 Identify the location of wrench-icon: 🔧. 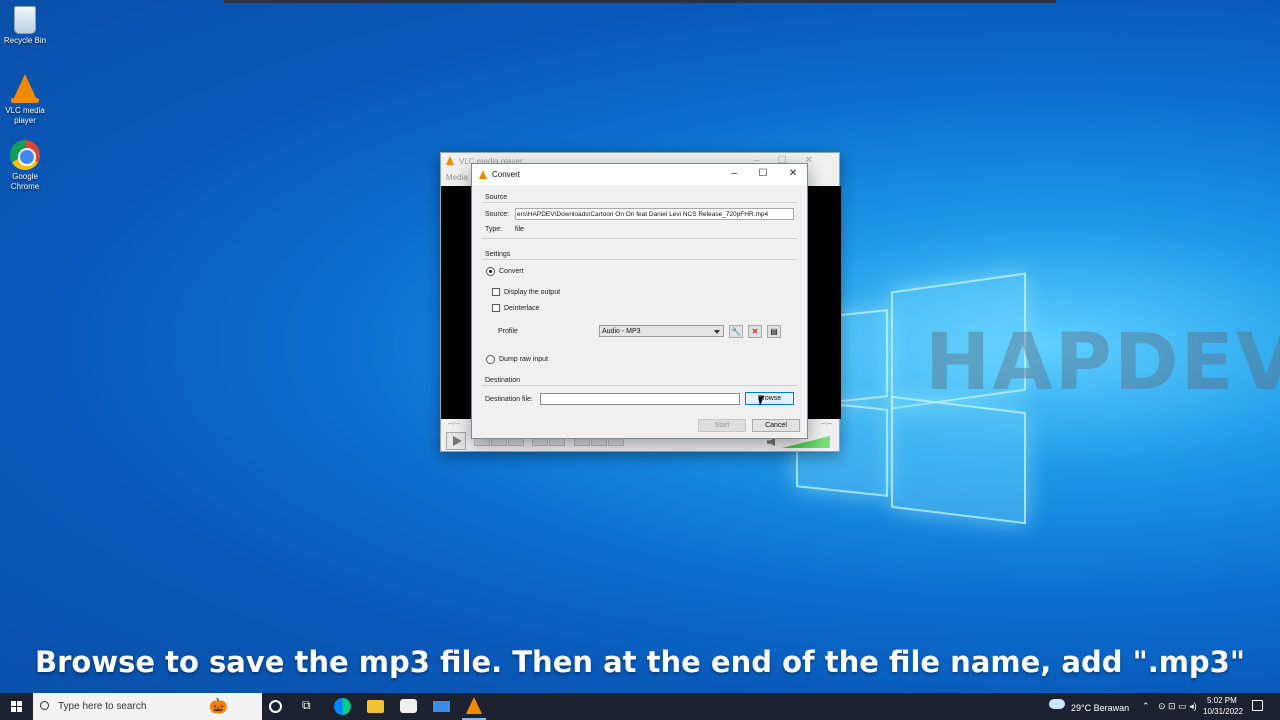
(736, 331).